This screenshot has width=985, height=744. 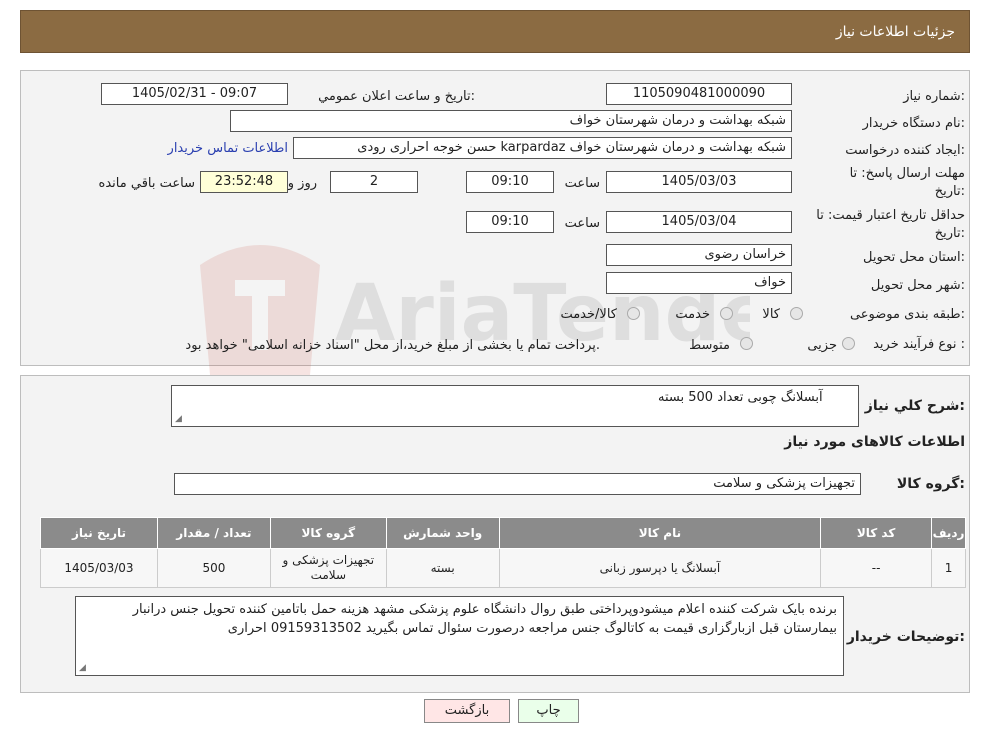 I want to click on page-title: جزئیات اطلاعات نیاز, so click(x=895, y=32).